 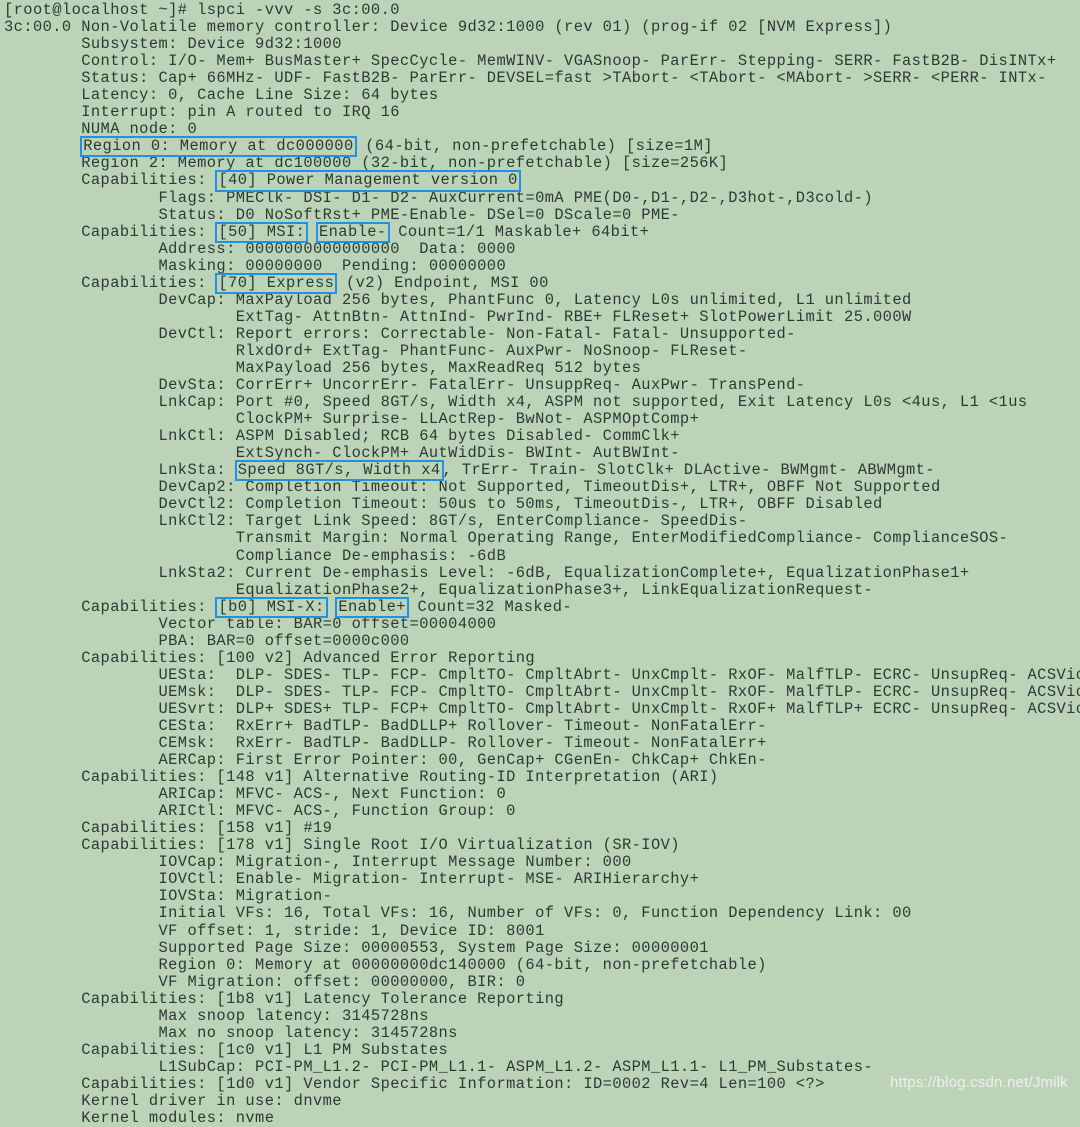 I want to click on terminal-line: Latency: 0, Cache Line Size: 64 bytes, so click(x=542, y=95).